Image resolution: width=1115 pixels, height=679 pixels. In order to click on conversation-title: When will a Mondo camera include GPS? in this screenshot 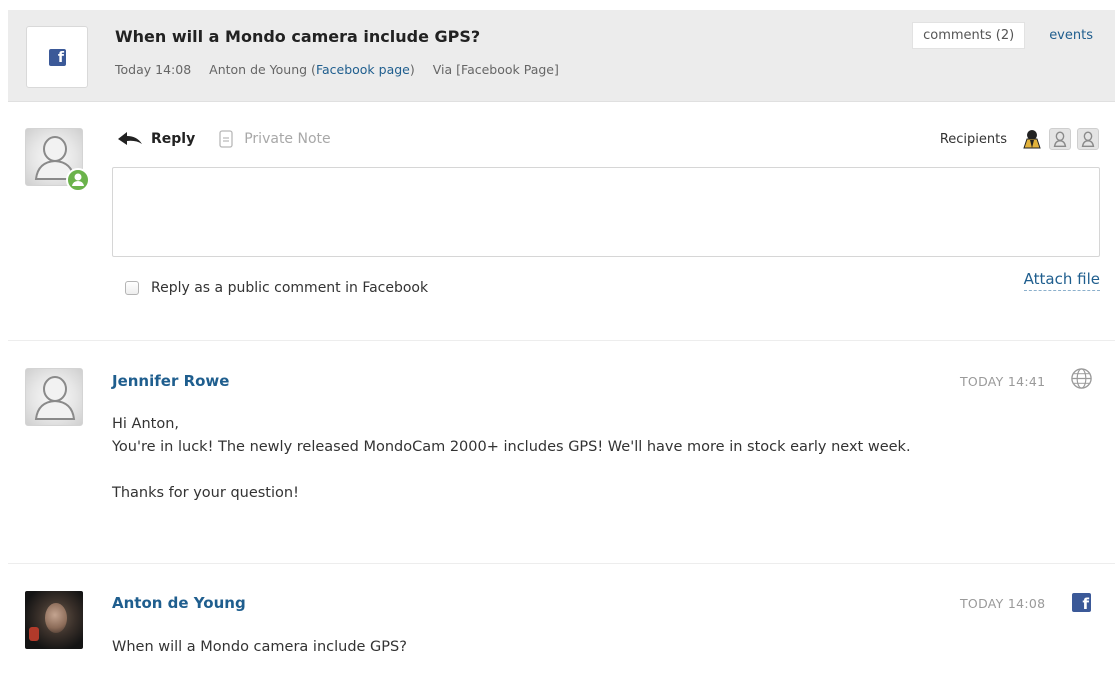, I will do `click(298, 36)`.